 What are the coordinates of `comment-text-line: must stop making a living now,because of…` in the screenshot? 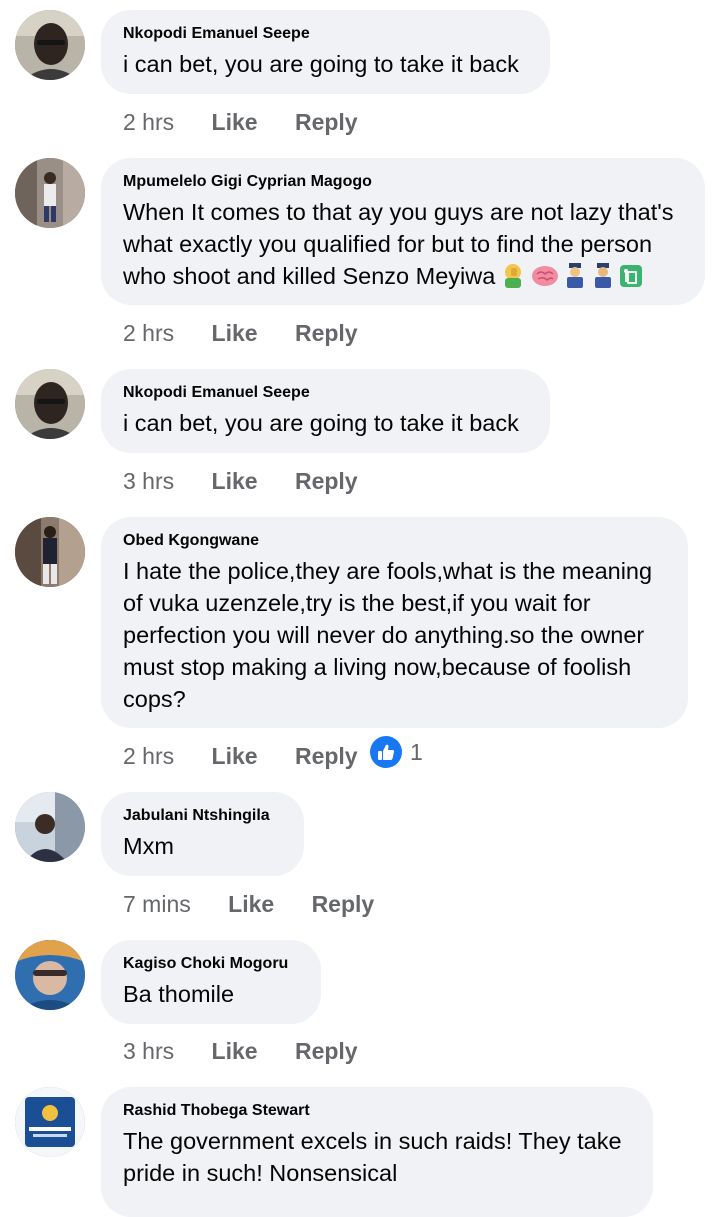 It's located at (377, 667).